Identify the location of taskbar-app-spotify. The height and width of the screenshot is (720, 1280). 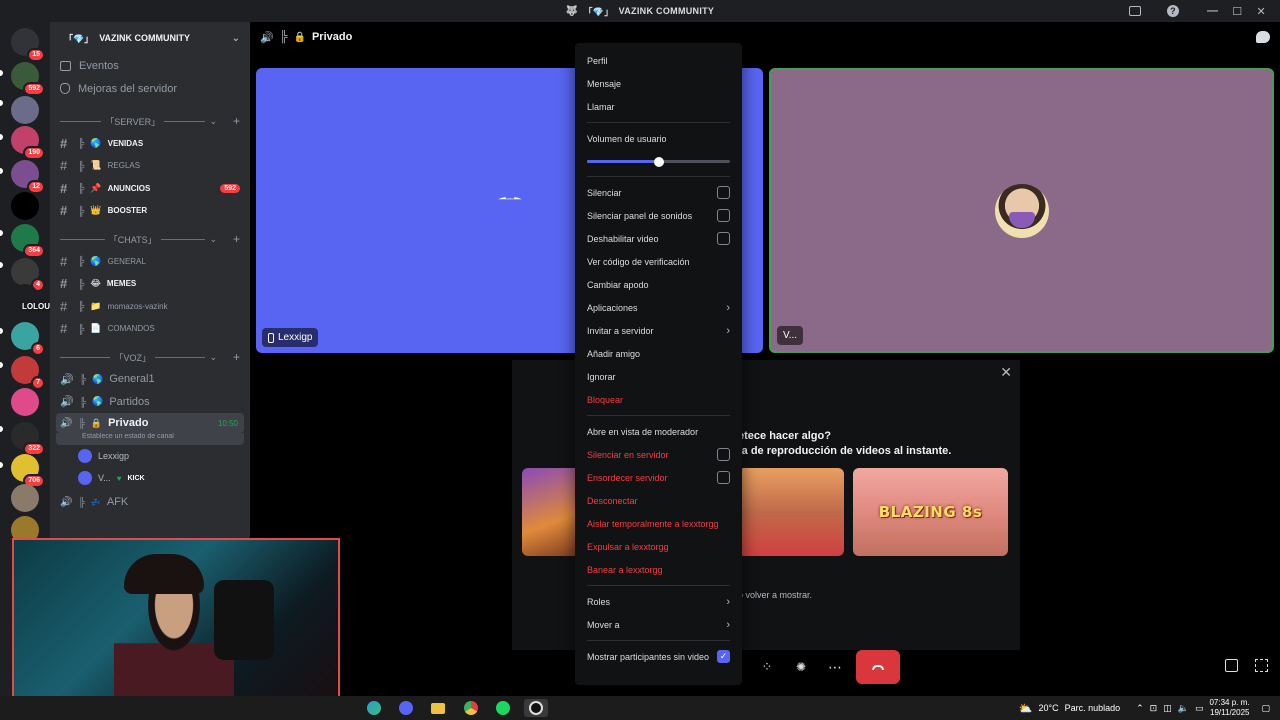
(503, 708).